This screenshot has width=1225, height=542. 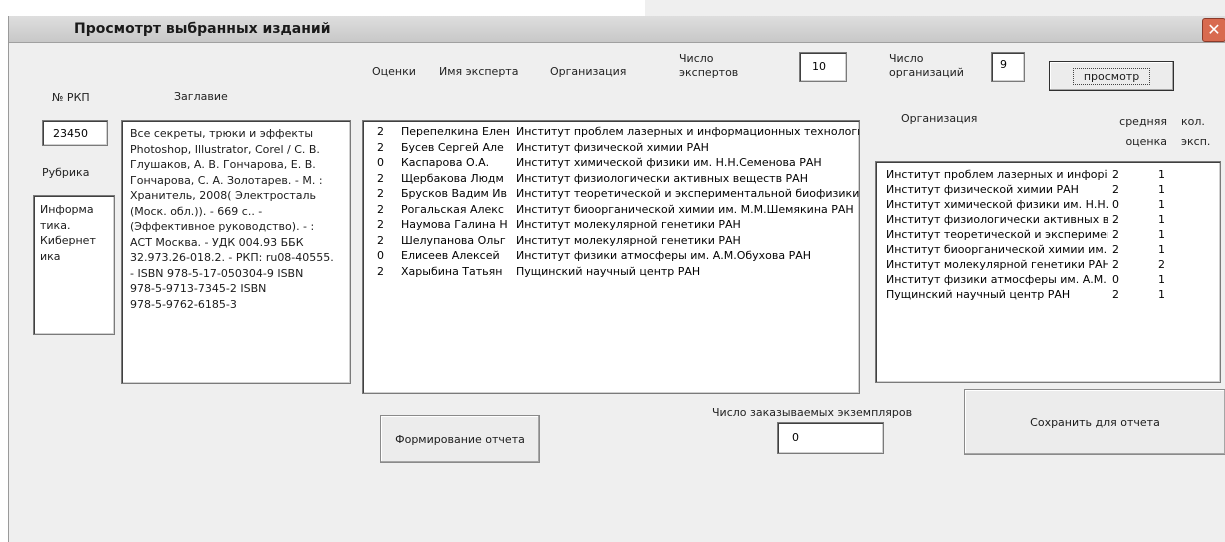 I want to click on window-title: Просмотрт выбранных изданий, so click(x=202, y=29).